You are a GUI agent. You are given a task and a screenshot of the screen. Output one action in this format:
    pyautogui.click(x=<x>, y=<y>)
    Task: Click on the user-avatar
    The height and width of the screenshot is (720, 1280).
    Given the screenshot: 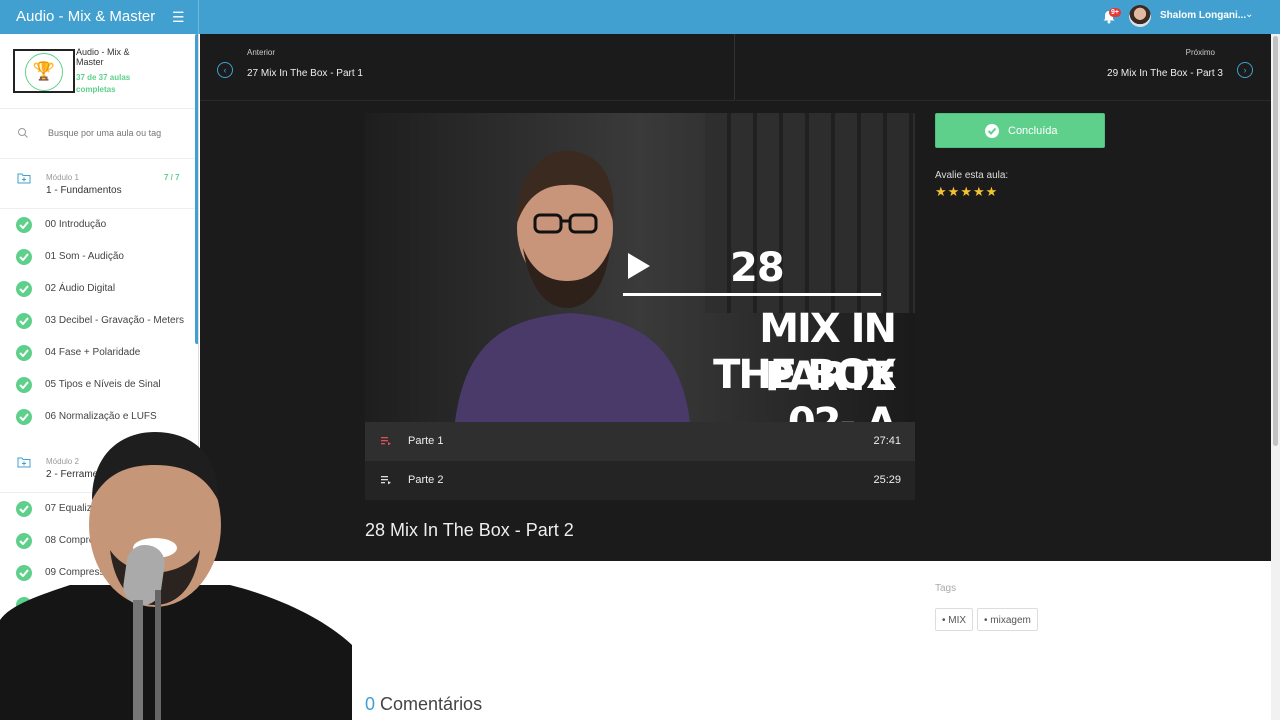 What is the action you would take?
    pyautogui.click(x=1140, y=16)
    